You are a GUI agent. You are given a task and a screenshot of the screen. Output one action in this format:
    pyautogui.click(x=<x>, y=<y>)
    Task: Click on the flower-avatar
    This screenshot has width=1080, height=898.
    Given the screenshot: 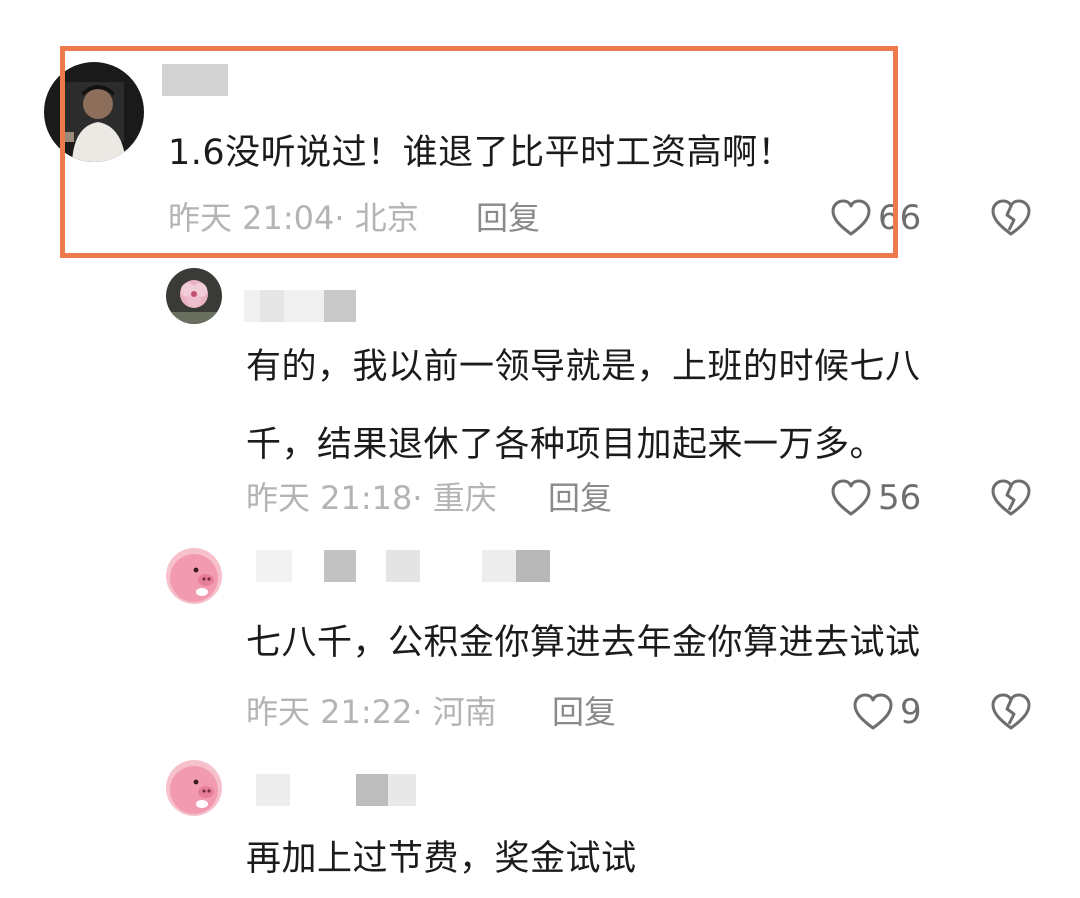 What is the action you would take?
    pyautogui.click(x=194, y=296)
    